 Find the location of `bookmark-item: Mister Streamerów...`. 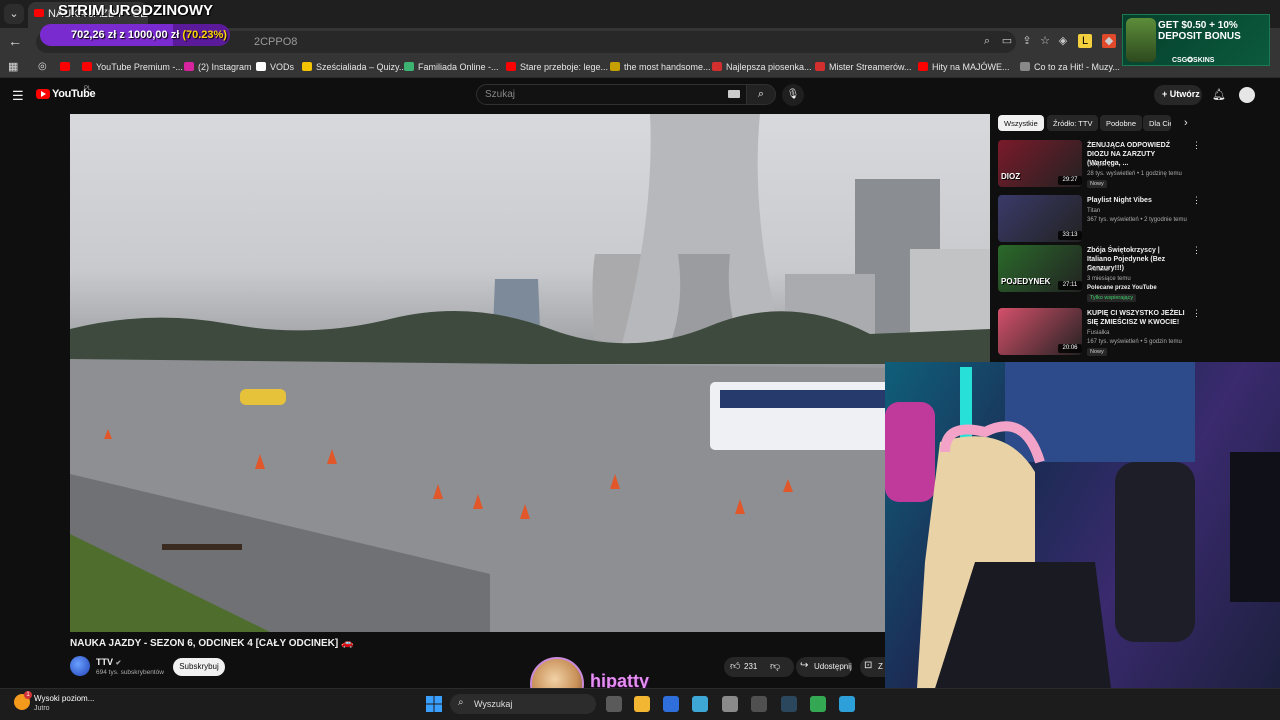

bookmark-item: Mister Streamerów... is located at coordinates (863, 67).